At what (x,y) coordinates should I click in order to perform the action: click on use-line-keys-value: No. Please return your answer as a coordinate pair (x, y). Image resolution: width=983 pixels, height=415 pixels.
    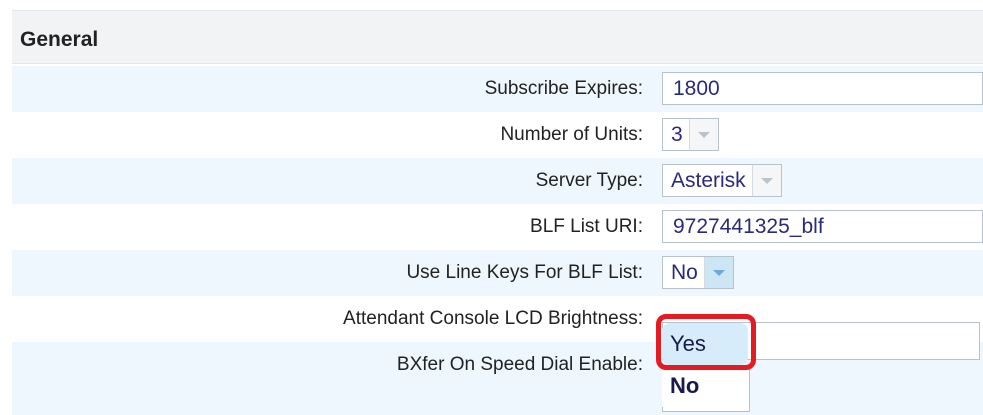
    Looking at the image, I should click on (684, 272).